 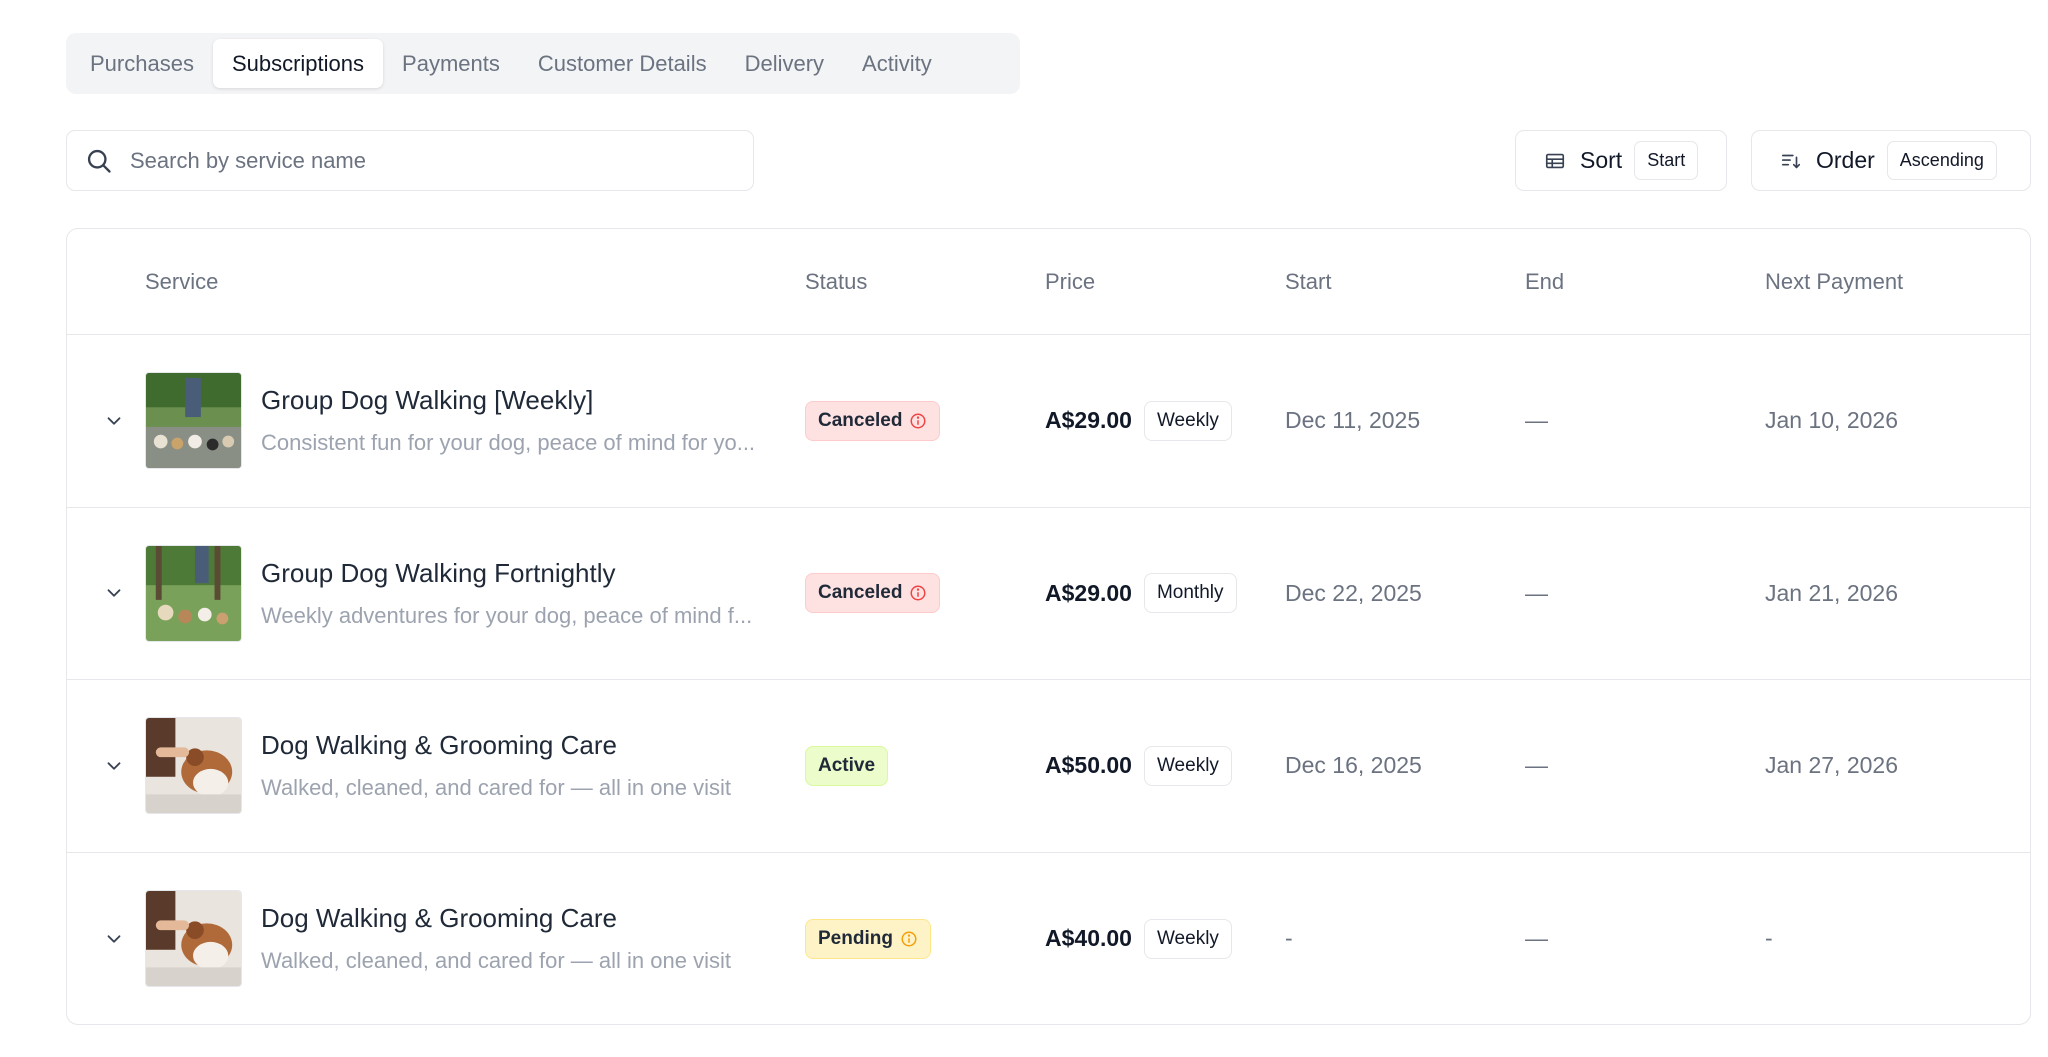 What do you see at coordinates (182, 281) in the screenshot?
I see `column-header-service: Service` at bounding box center [182, 281].